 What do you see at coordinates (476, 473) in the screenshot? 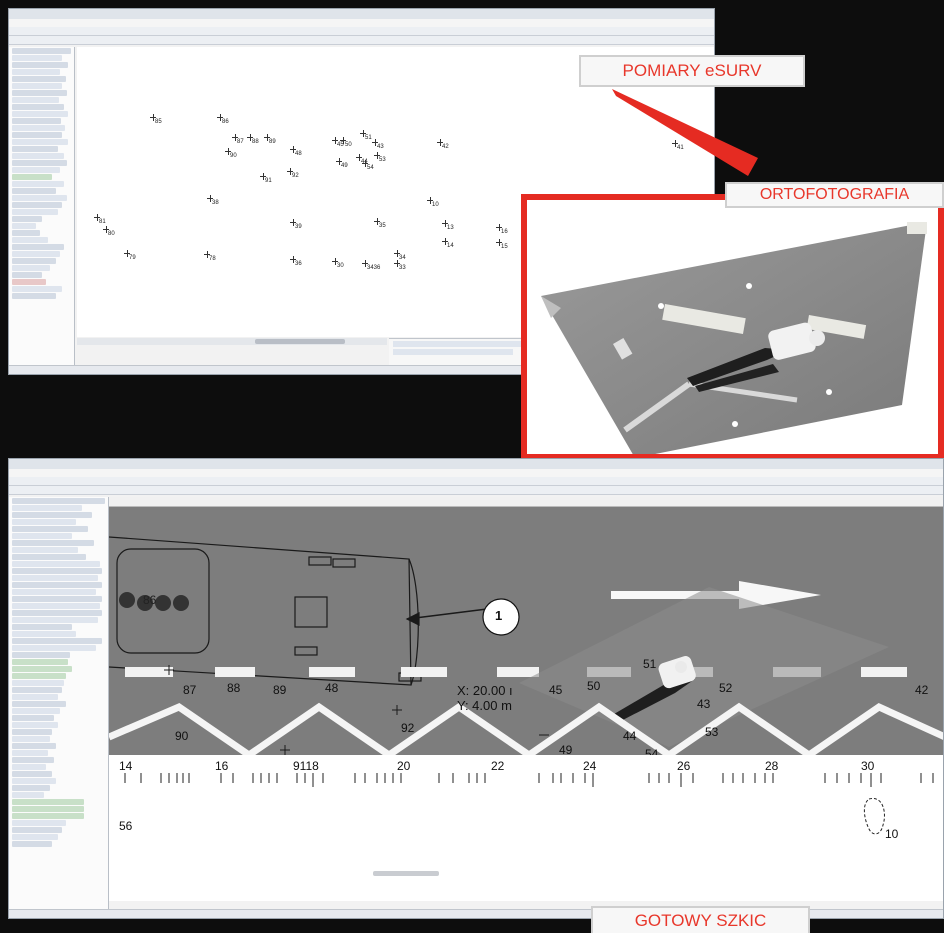
I see `bottom-window-menubar` at bounding box center [476, 473].